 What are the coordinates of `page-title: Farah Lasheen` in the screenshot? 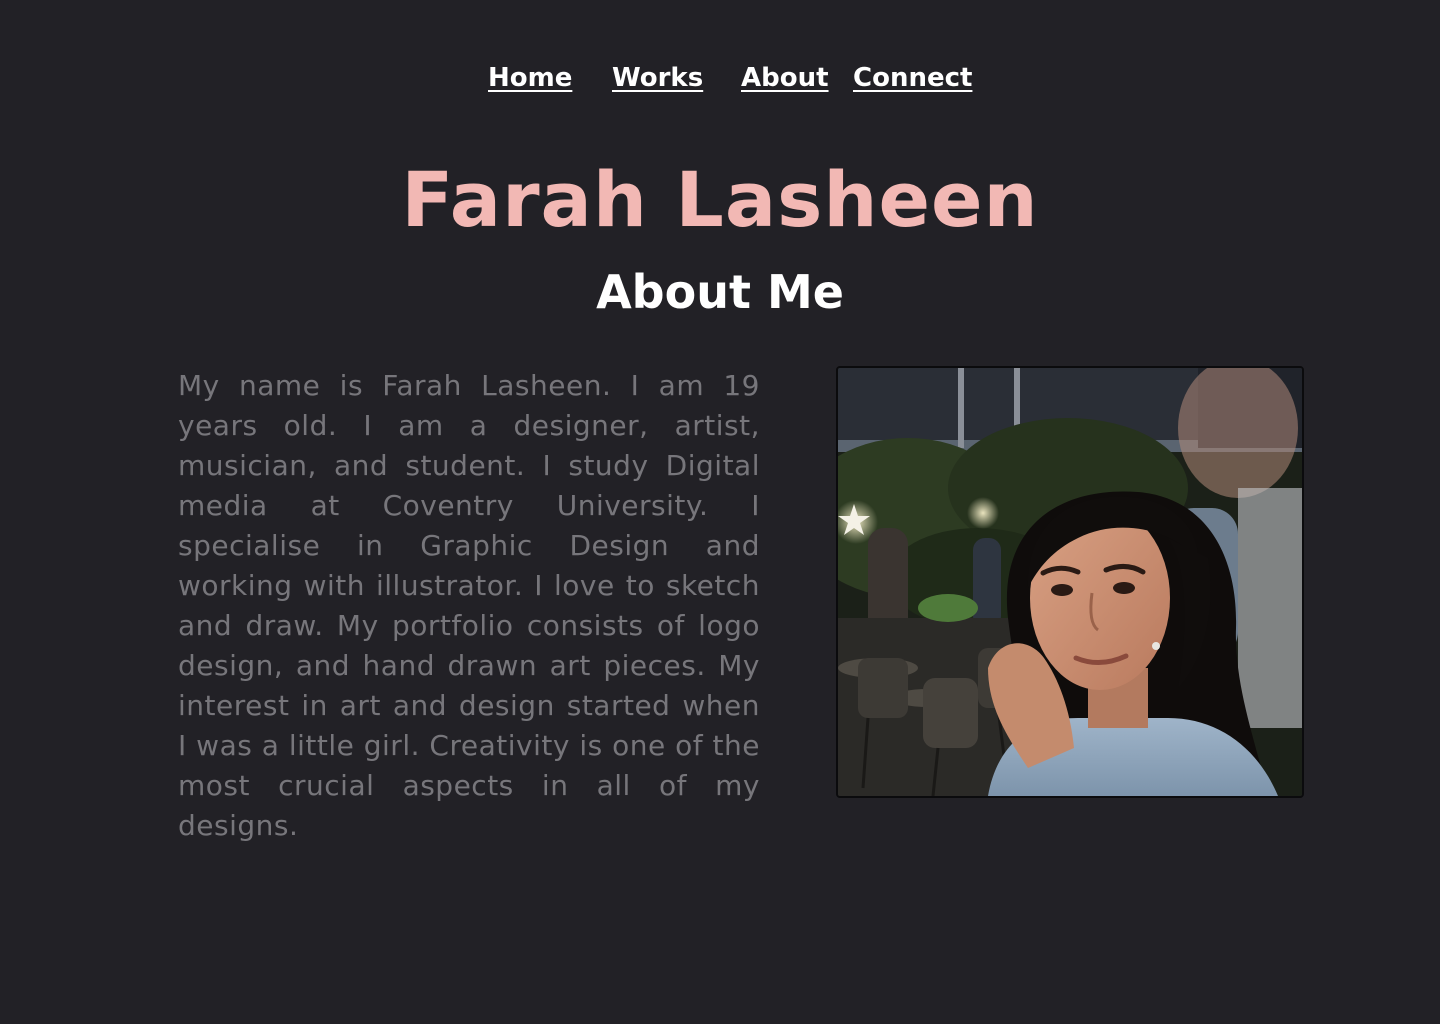 It's located at (720, 199).